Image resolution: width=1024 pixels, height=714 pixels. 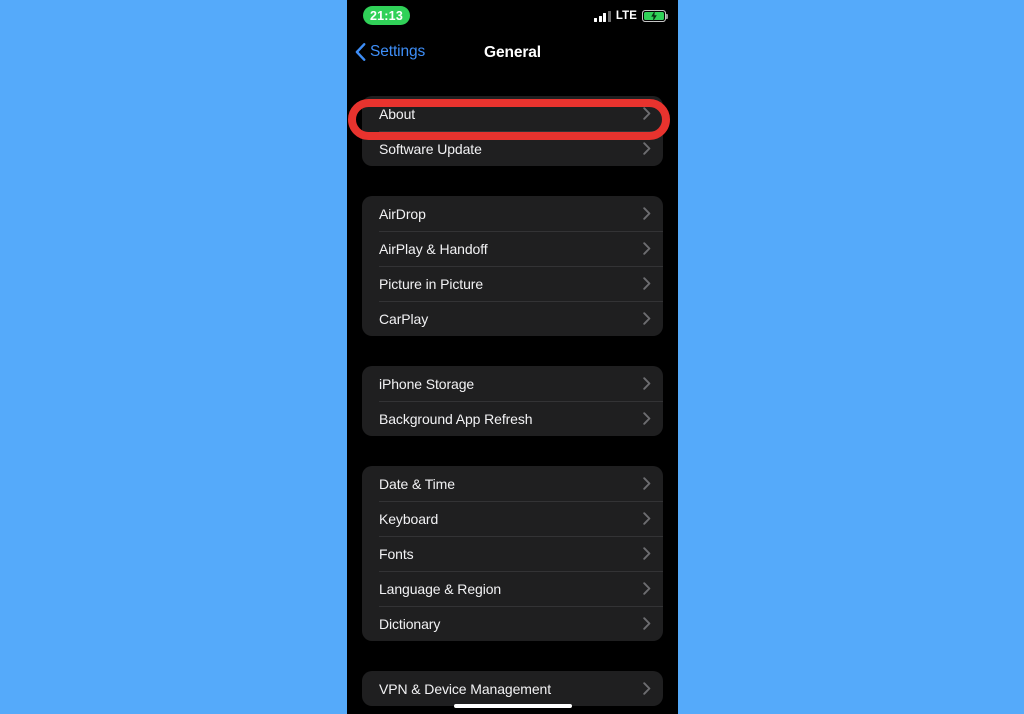 I want to click on settings-row-label: AirPlay & Handoff, so click(x=433, y=248).